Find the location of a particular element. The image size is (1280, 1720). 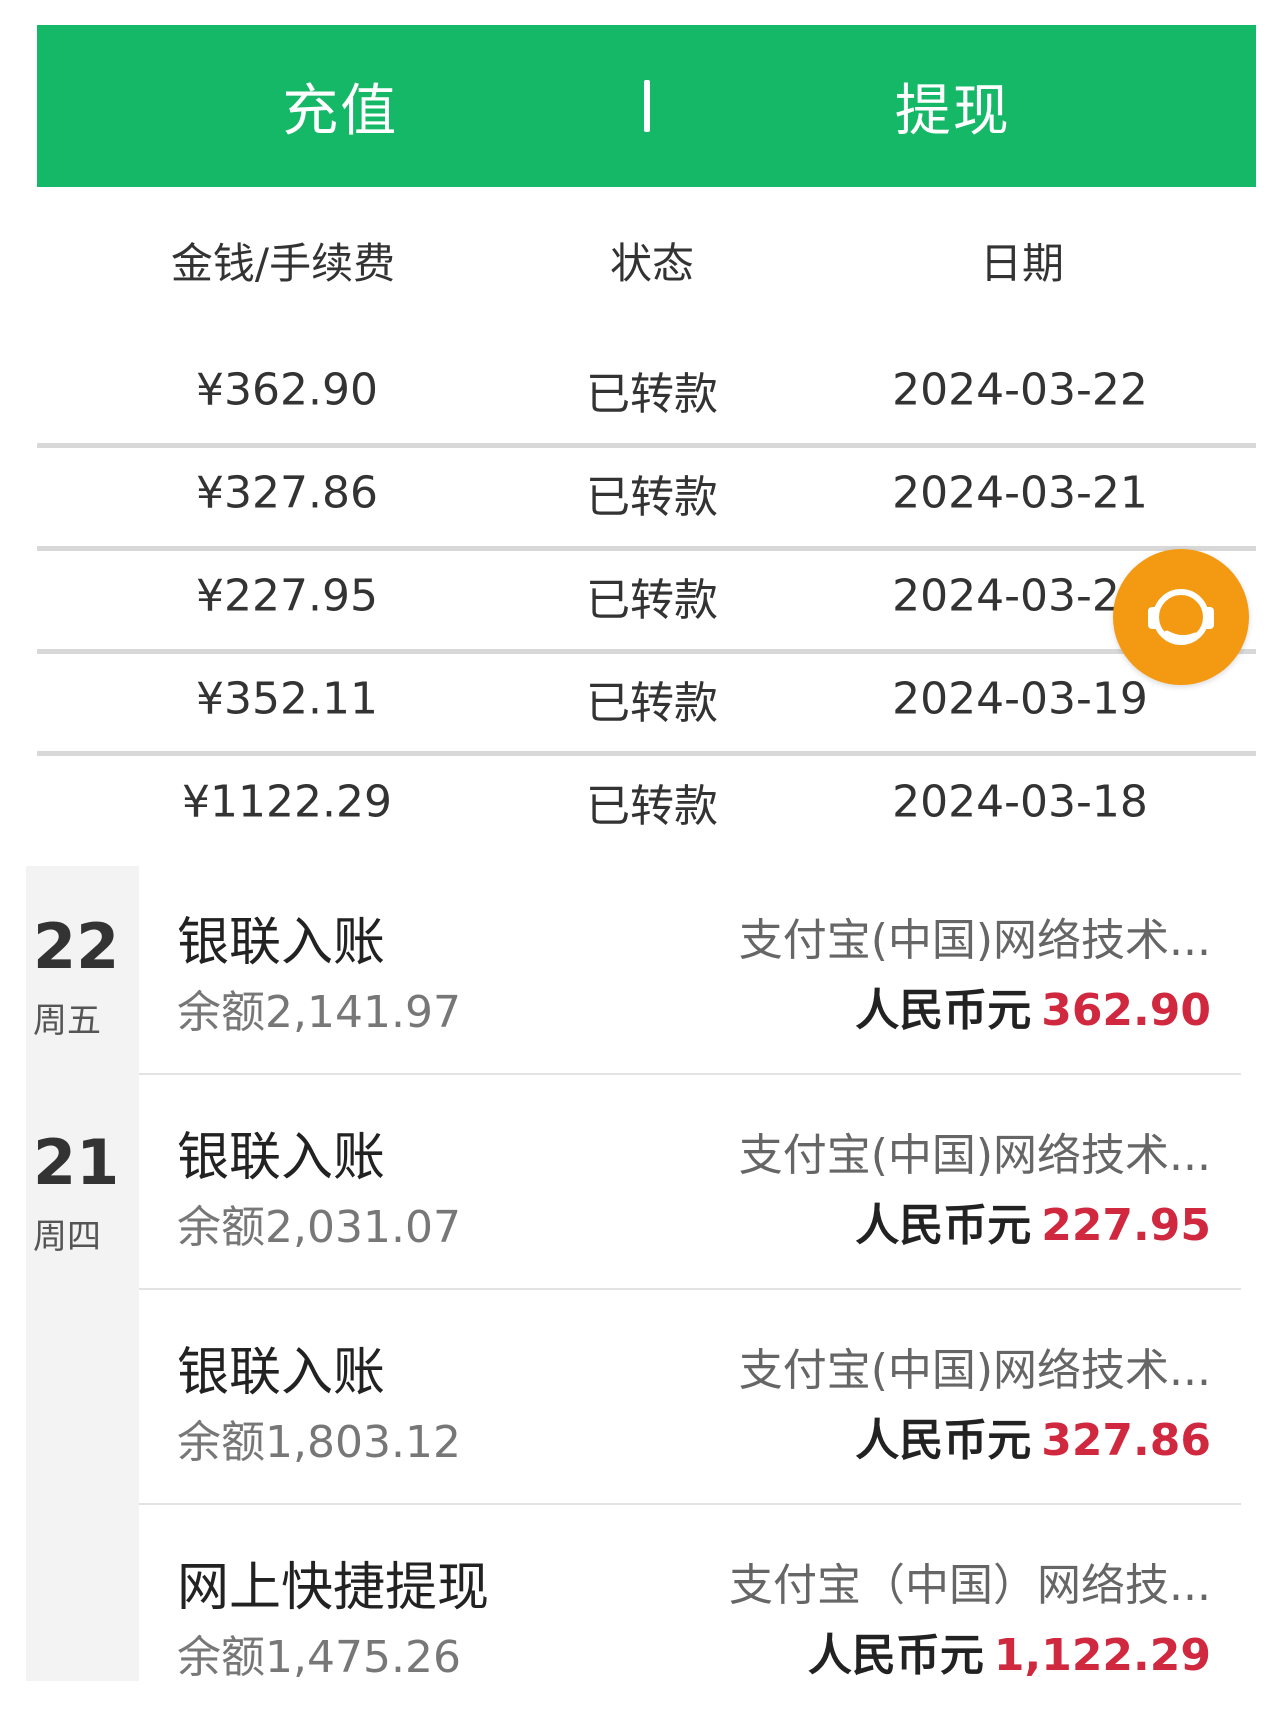

transaction-balance: 余额2,141.97 is located at coordinates (319, 1012).